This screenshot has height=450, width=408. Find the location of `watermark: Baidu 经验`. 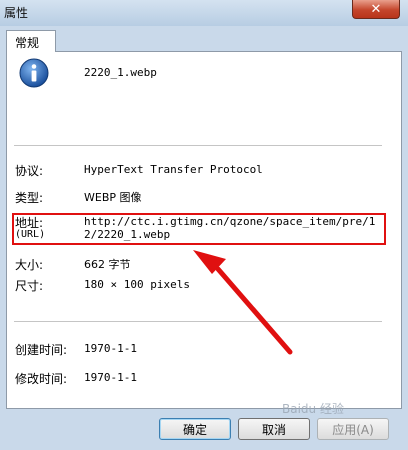

watermark: Baidu 经验 is located at coordinates (313, 409).